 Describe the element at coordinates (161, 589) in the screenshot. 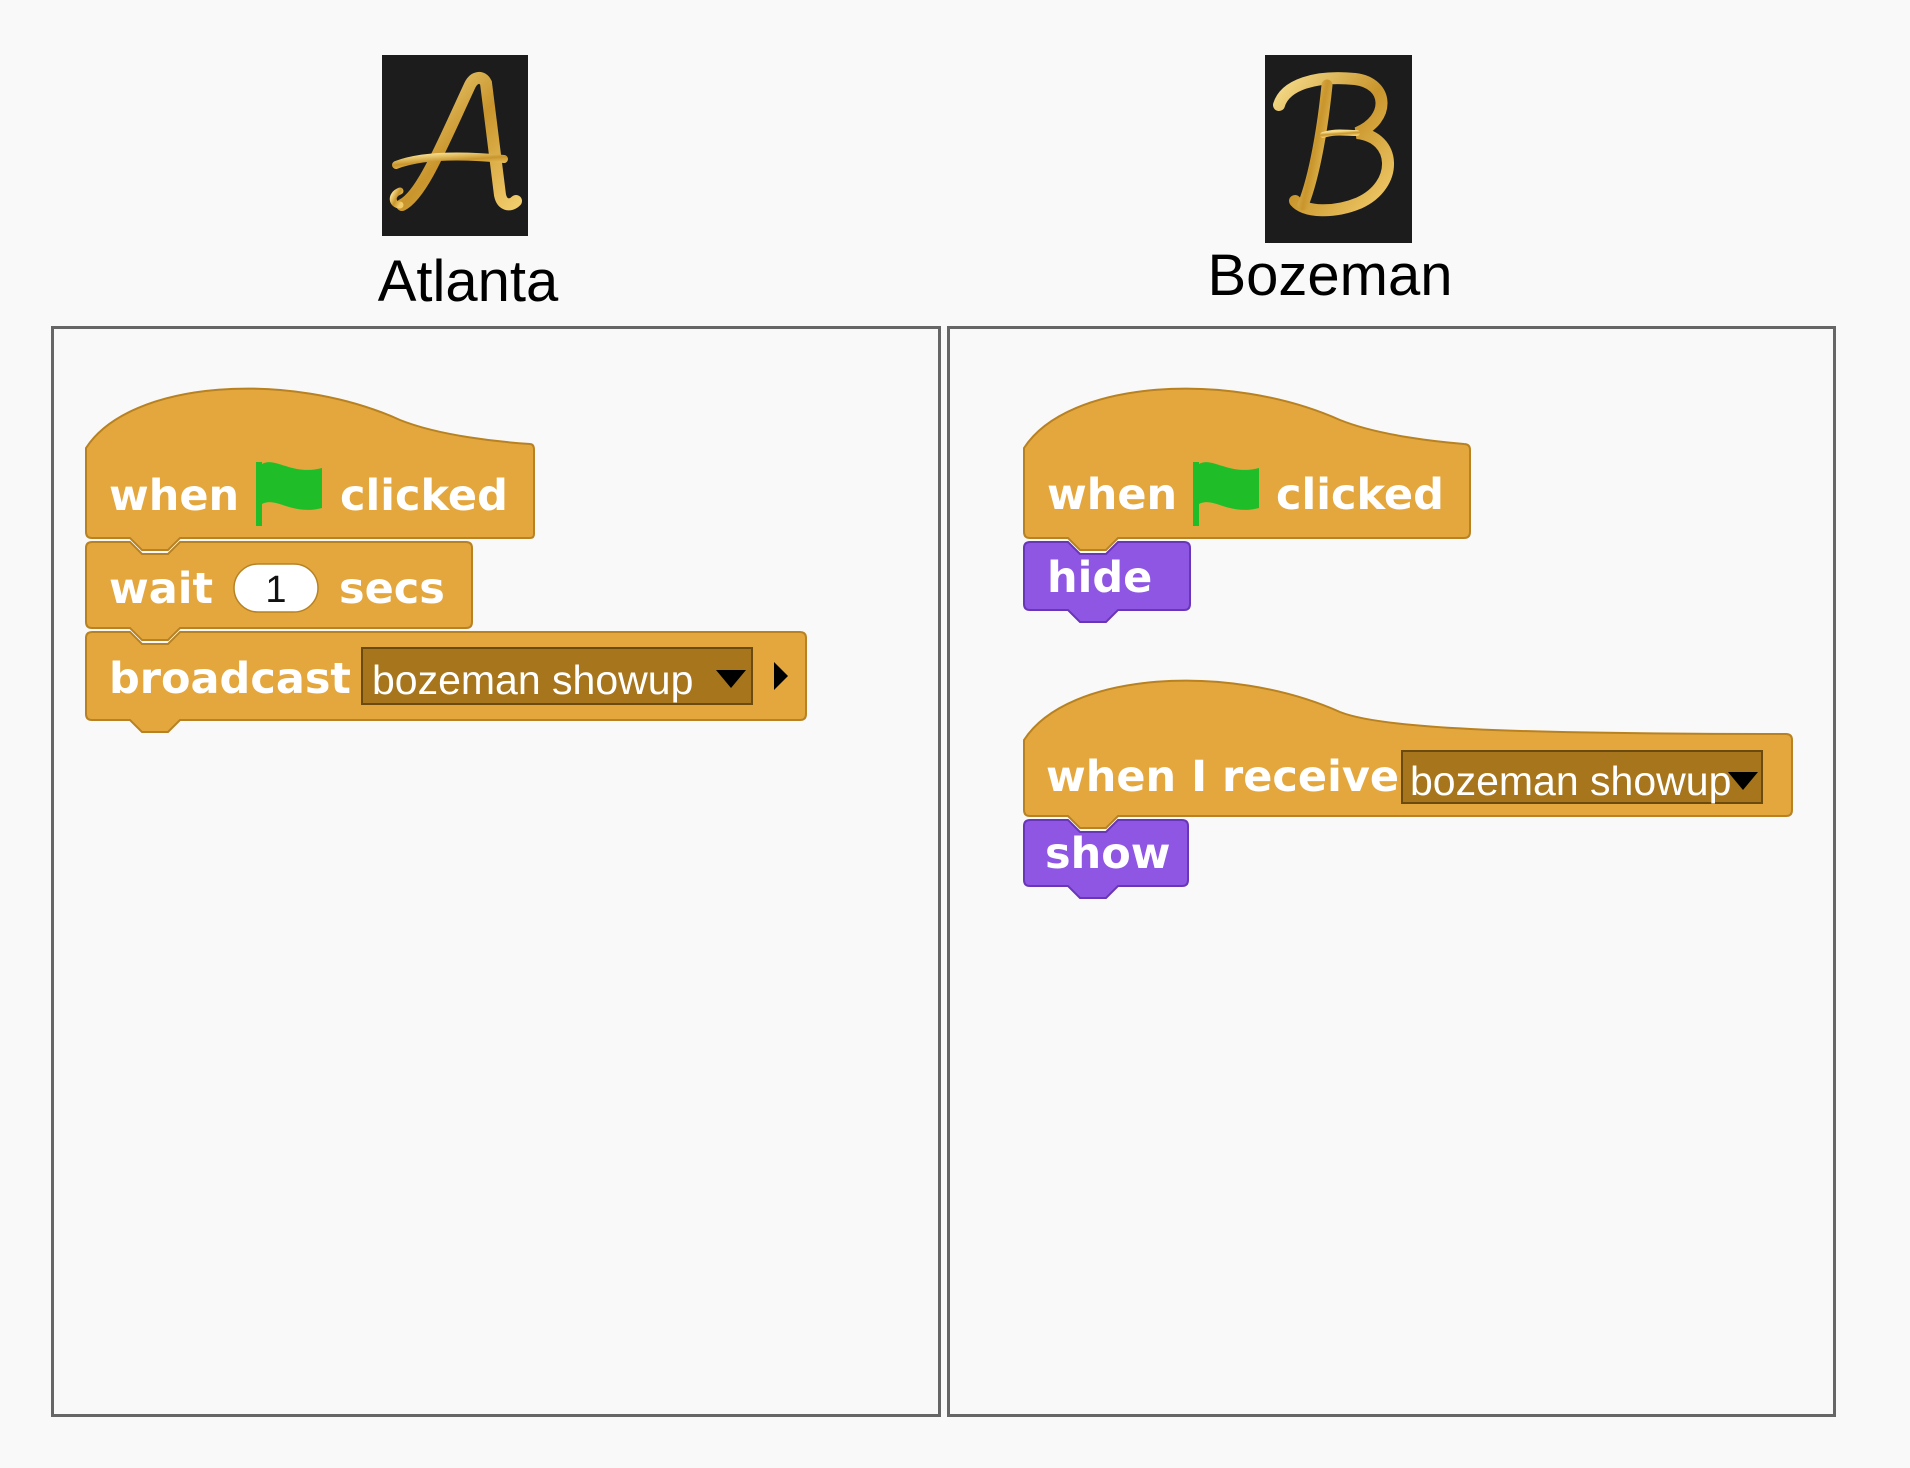

I see `wait-label: wait` at that location.